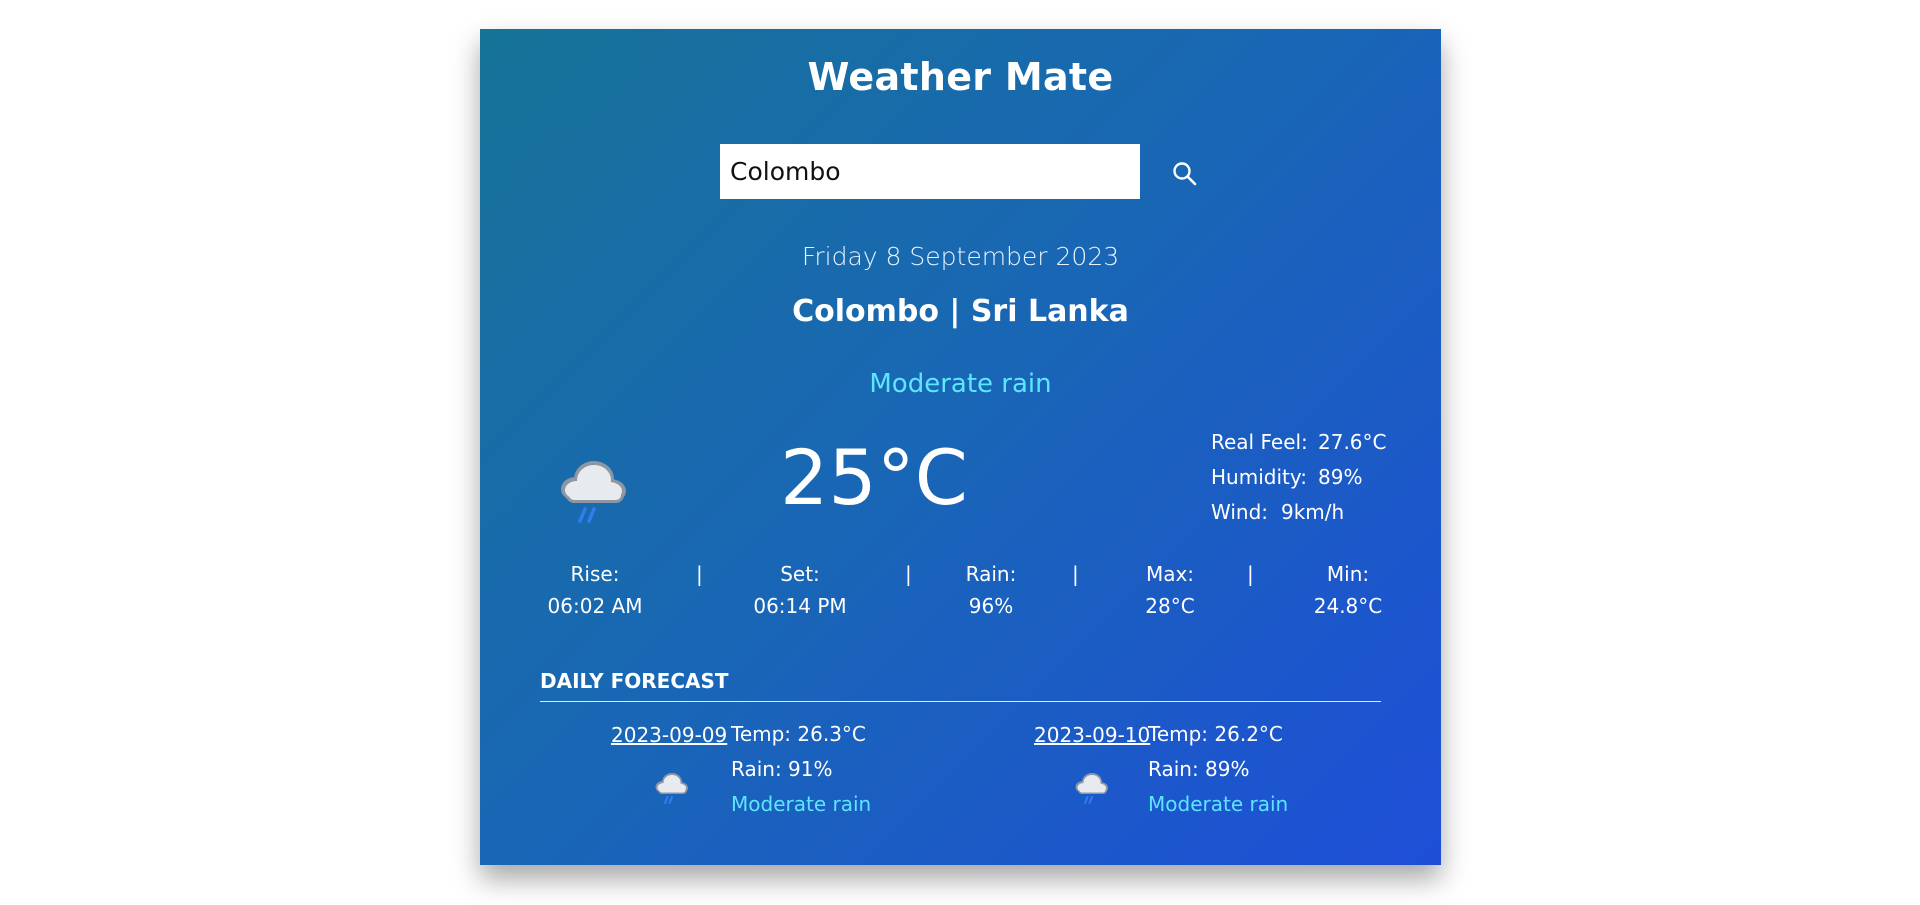 The width and height of the screenshot is (1920, 905). What do you see at coordinates (634, 681) in the screenshot?
I see `daily-forecast-heading: DAILY FORECAST` at bounding box center [634, 681].